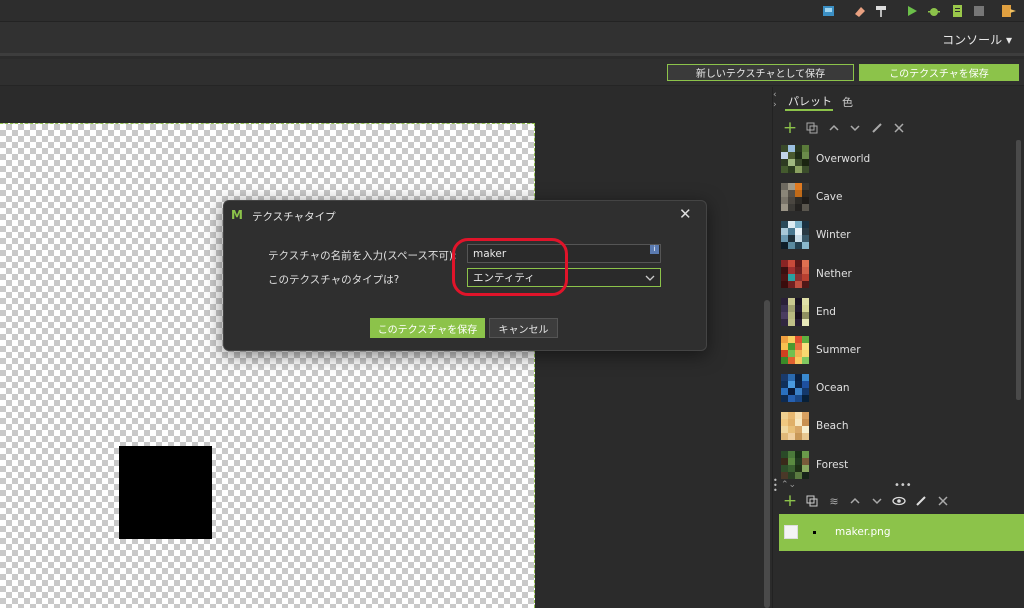  Describe the element at coordinates (860, 11) in the screenshot. I see `eraser-icon` at that location.